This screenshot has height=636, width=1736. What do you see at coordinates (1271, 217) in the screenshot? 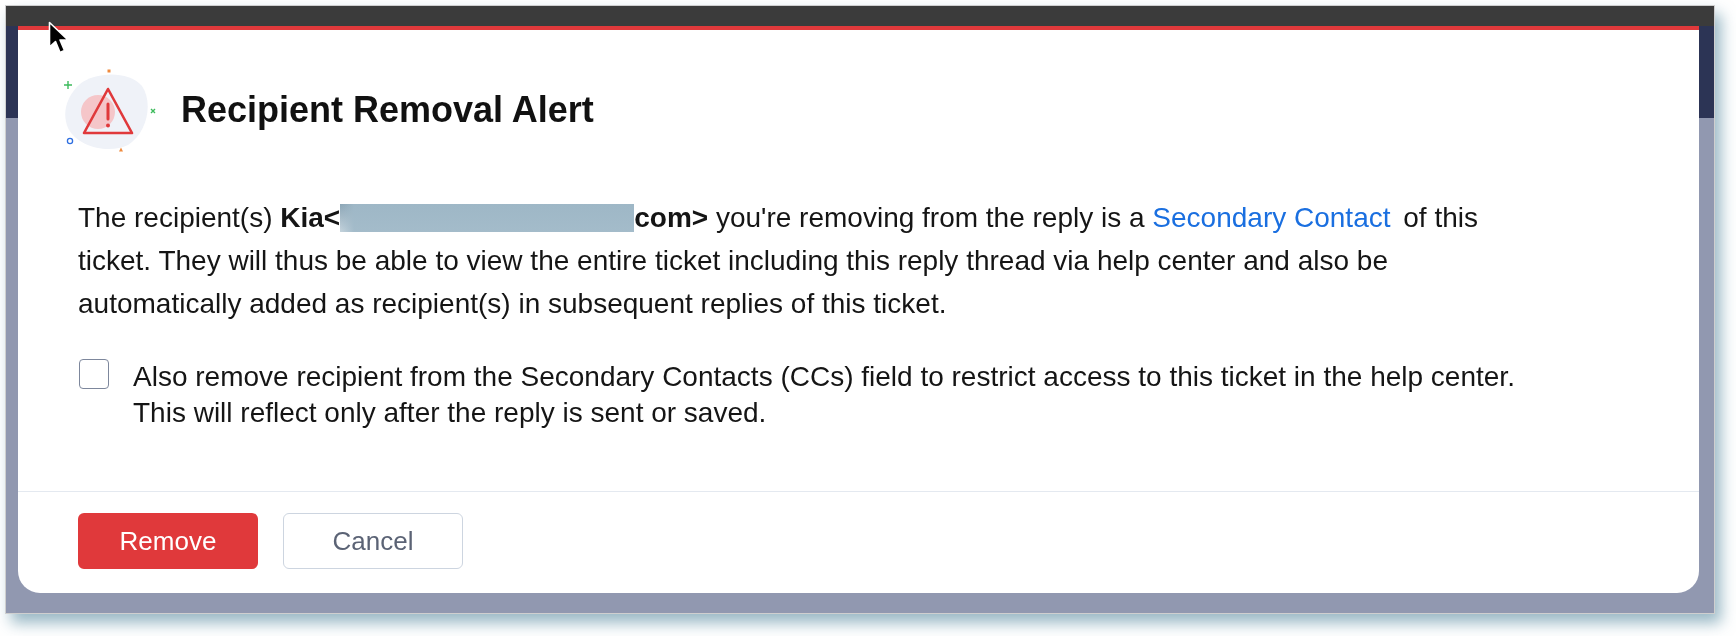
I see `secondary-contact-link: Secondary Contact` at bounding box center [1271, 217].